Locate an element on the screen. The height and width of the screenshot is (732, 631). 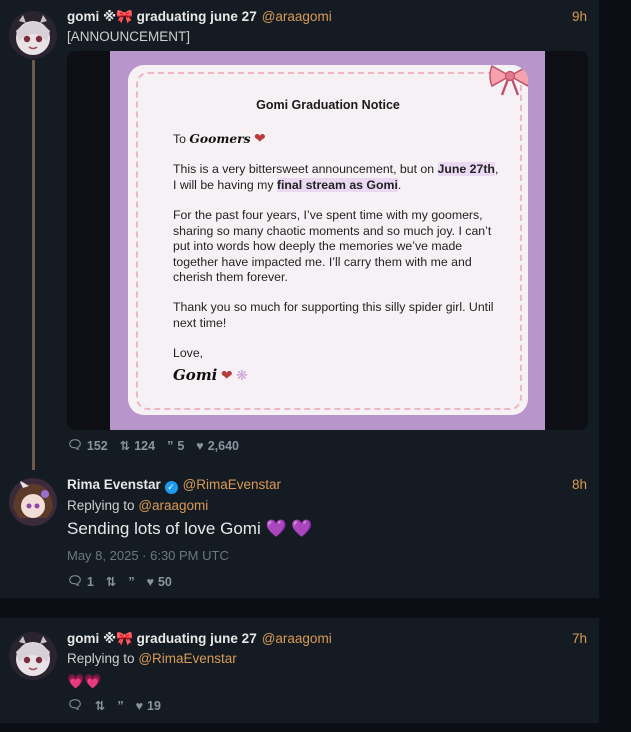
reply-stat: 🗨 1 is located at coordinates (80, 581).